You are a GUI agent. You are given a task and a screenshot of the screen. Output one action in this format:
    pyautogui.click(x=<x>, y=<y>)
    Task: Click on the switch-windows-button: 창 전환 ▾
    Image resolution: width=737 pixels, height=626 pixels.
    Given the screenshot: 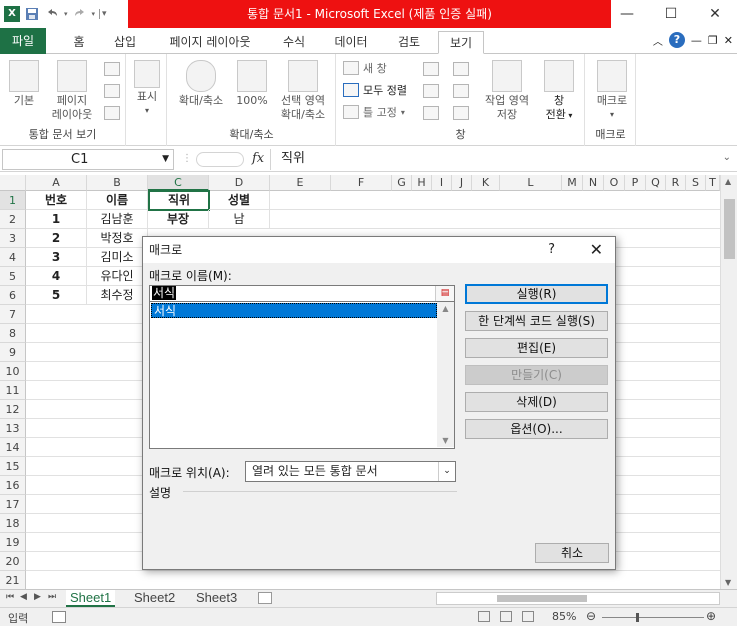 What is the action you would take?
    pyautogui.click(x=559, y=91)
    